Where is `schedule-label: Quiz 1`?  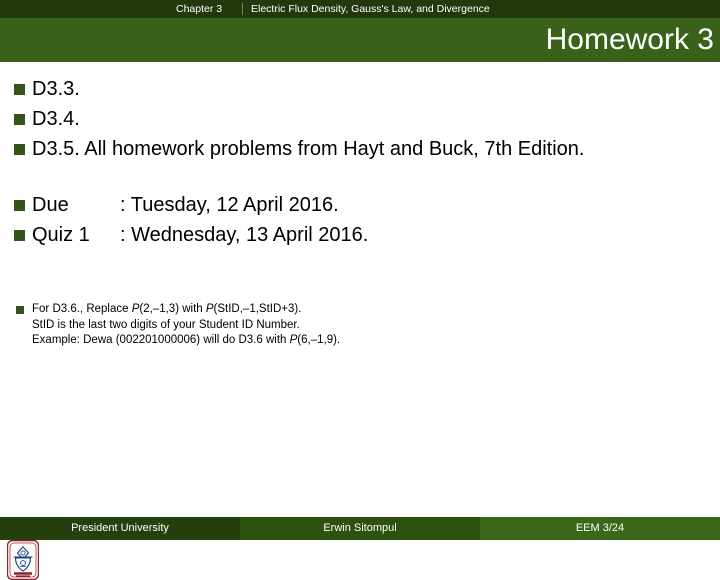
schedule-label: Quiz 1 is located at coordinates (61, 235).